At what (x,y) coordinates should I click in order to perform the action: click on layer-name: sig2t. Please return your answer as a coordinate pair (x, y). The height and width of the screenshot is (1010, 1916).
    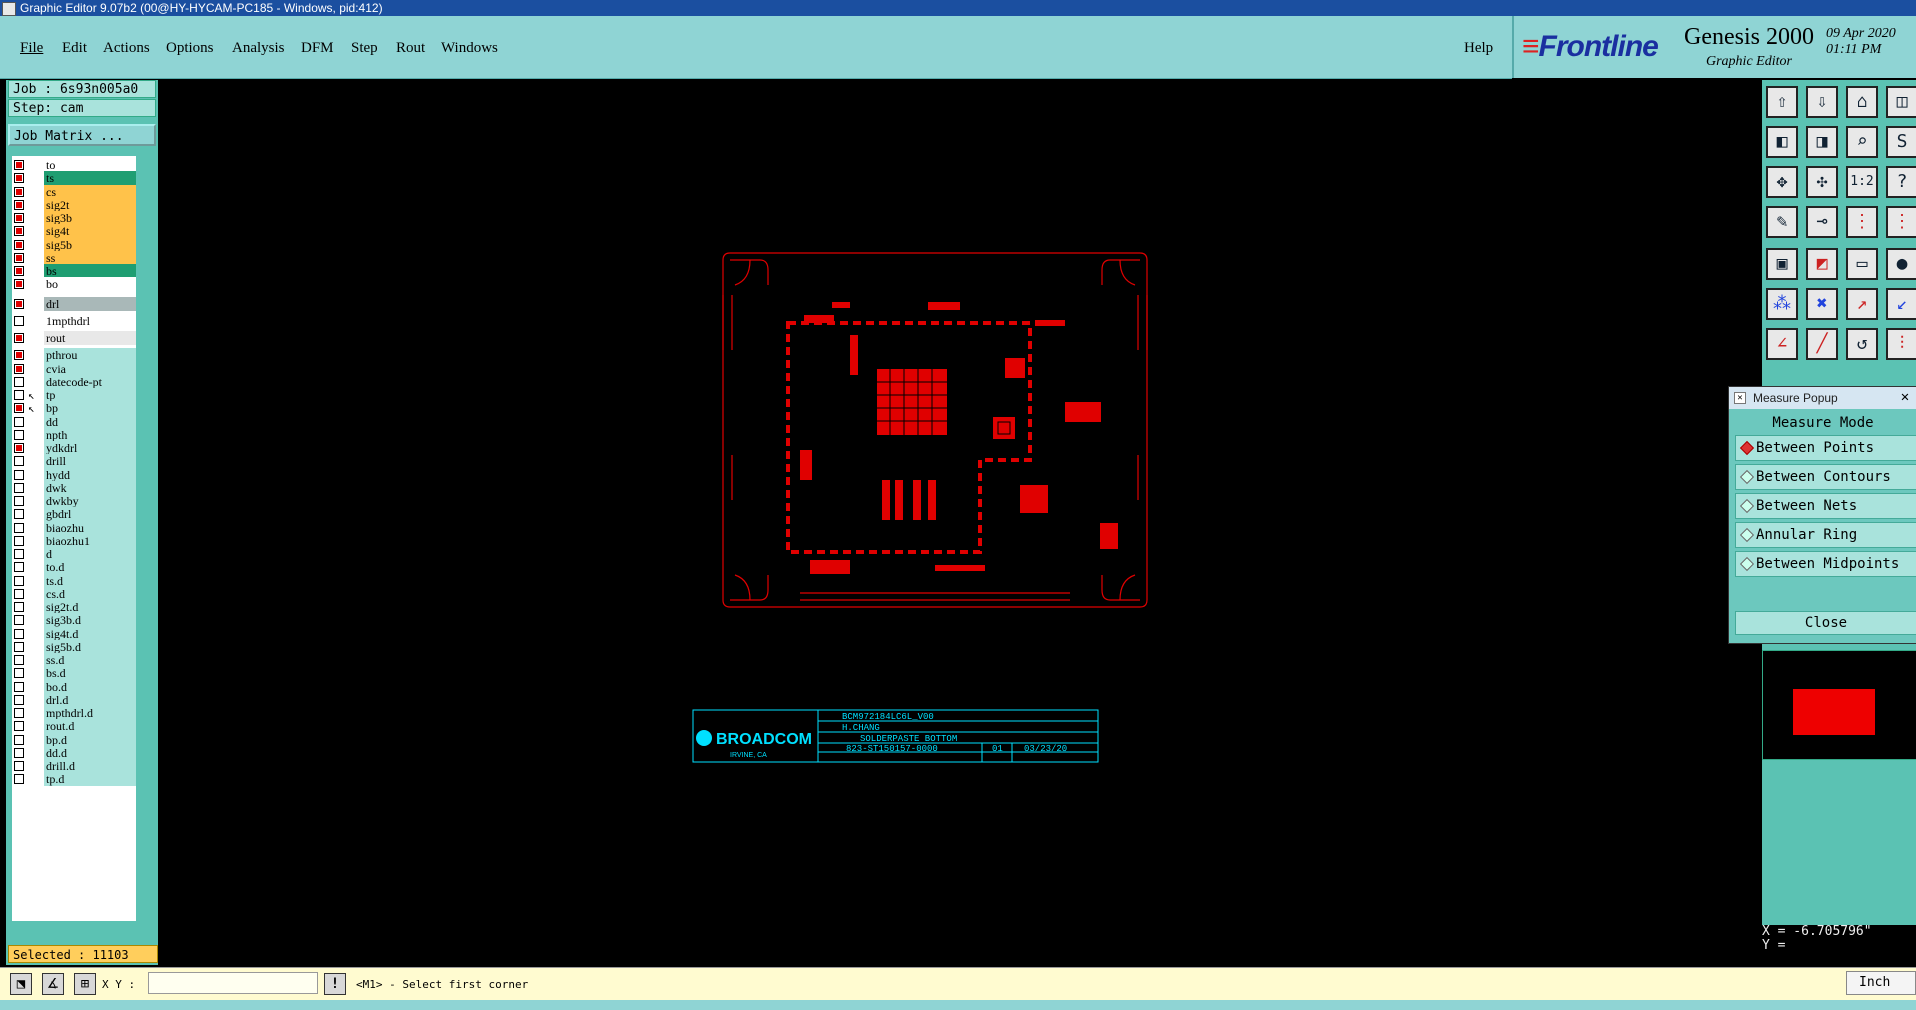
    Looking at the image, I should click on (90, 204).